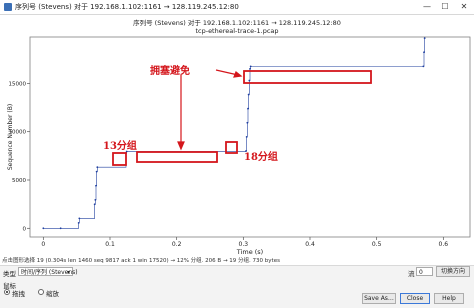  I want to click on y-axis-label: Sequence Number (B), so click(10, 137).